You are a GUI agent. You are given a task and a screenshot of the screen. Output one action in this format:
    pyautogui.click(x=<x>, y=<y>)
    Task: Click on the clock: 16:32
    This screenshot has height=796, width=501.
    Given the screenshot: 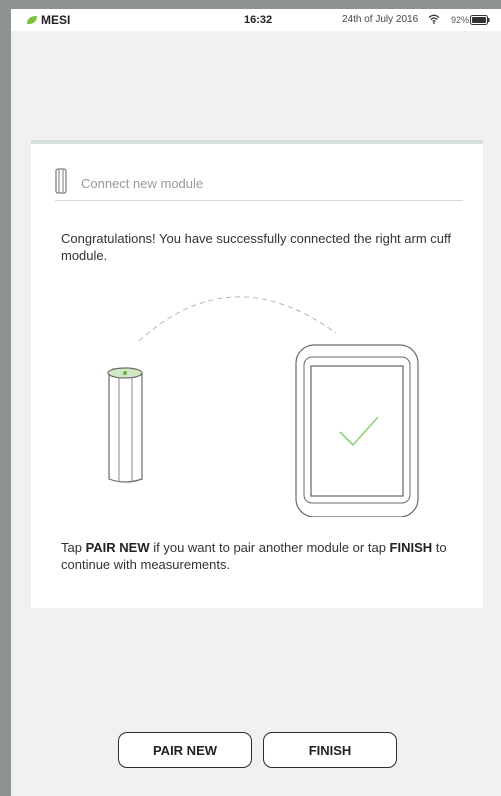 What is the action you would take?
    pyautogui.click(x=258, y=20)
    